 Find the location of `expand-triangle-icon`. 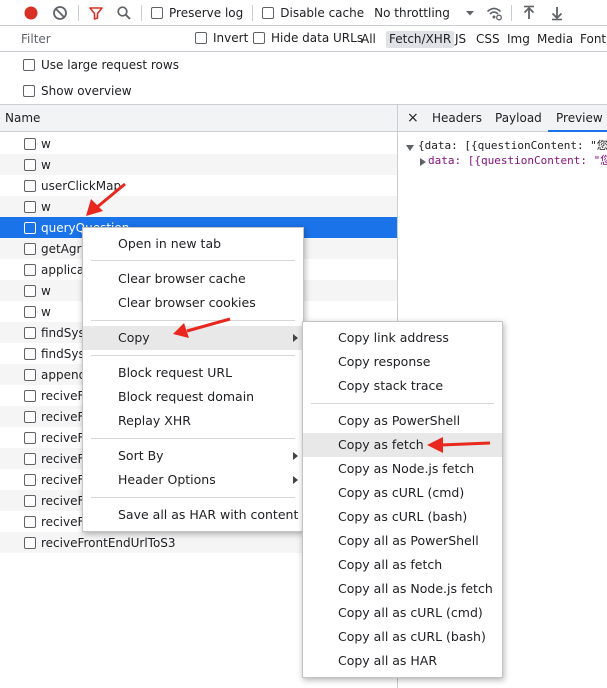

expand-triangle-icon is located at coordinates (410, 148).